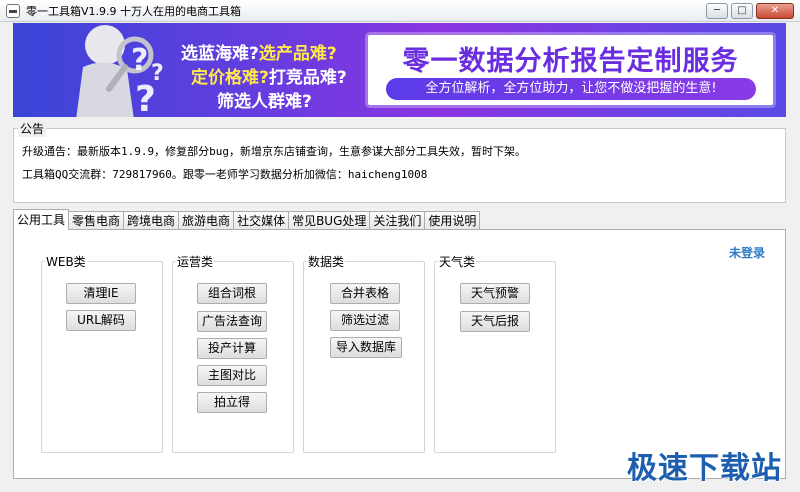 The width and height of the screenshot is (800, 492). What do you see at coordinates (232, 293) in the screenshot?
I see `combine-roots-button: 组合词根` at bounding box center [232, 293].